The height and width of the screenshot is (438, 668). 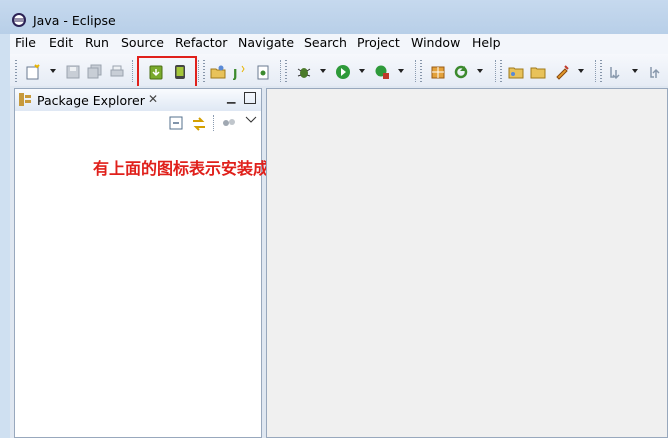 What do you see at coordinates (382, 72) in the screenshot?
I see `external-tools-icon` at bounding box center [382, 72].